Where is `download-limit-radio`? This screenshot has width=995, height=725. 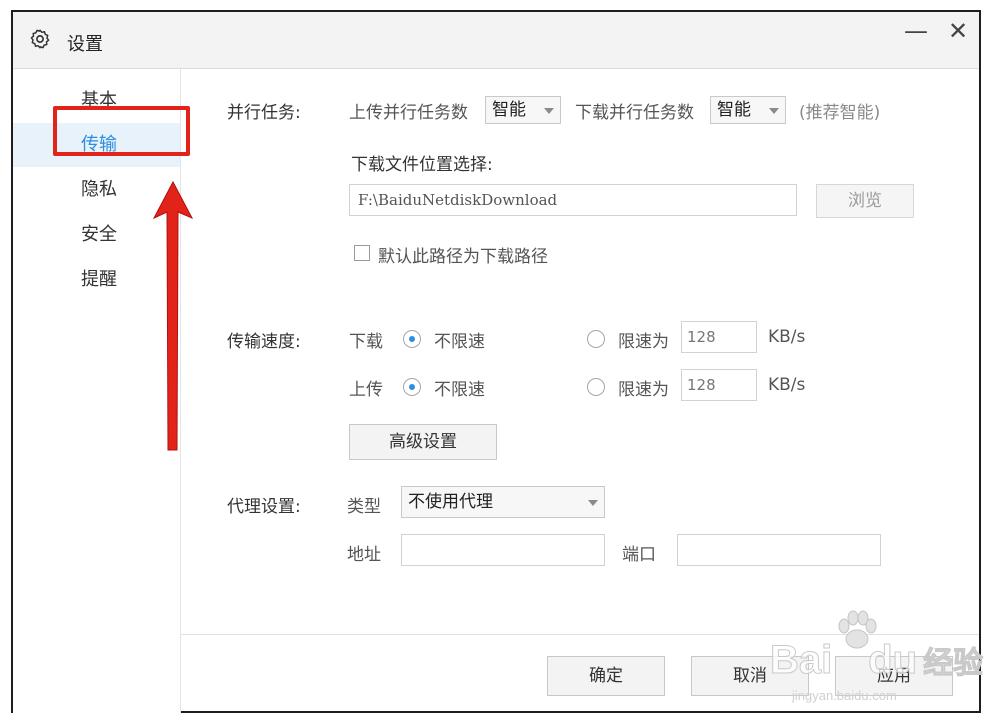 download-limit-radio is located at coordinates (596, 339).